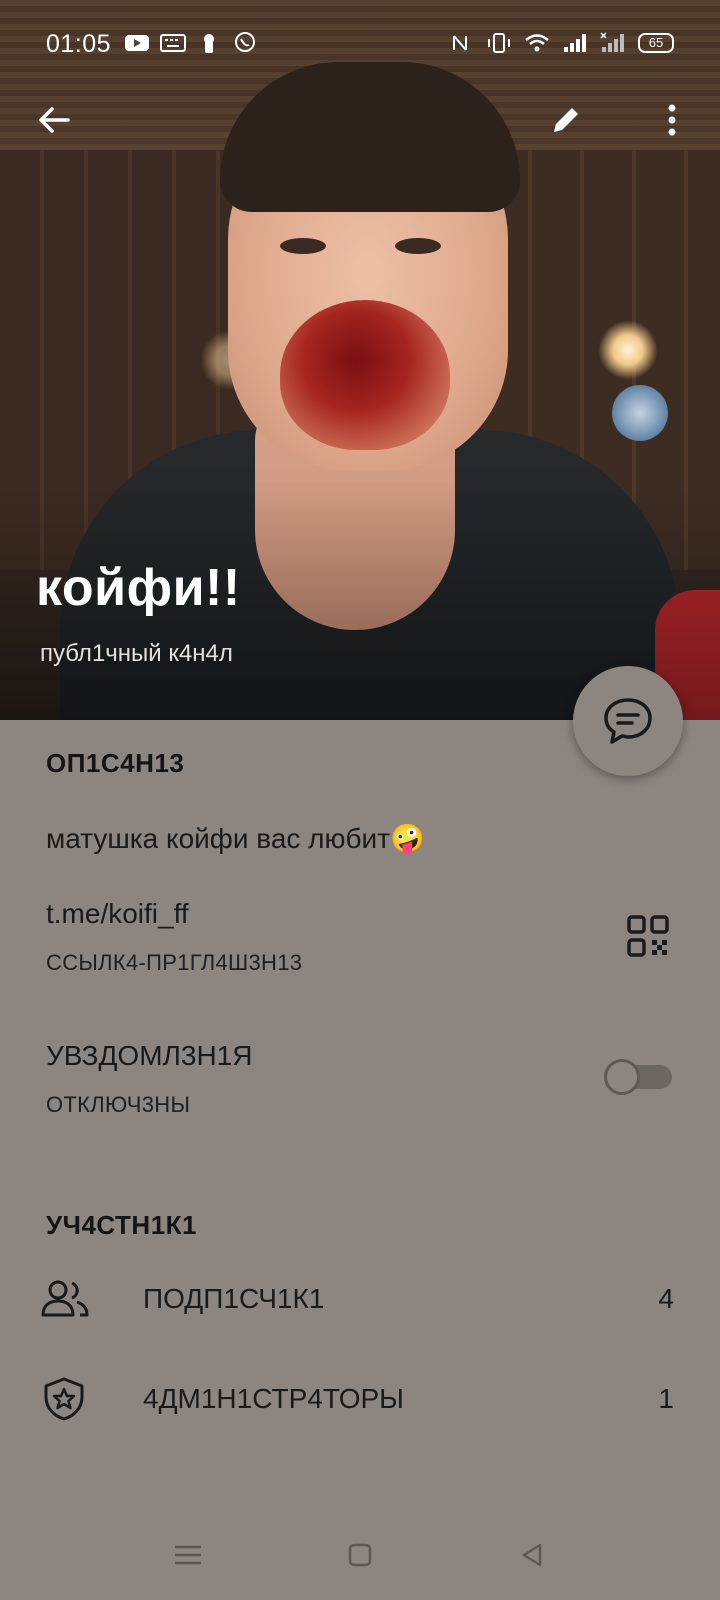 Image resolution: width=720 pixels, height=1600 pixels. I want to click on more-options-button, so click(672, 120).